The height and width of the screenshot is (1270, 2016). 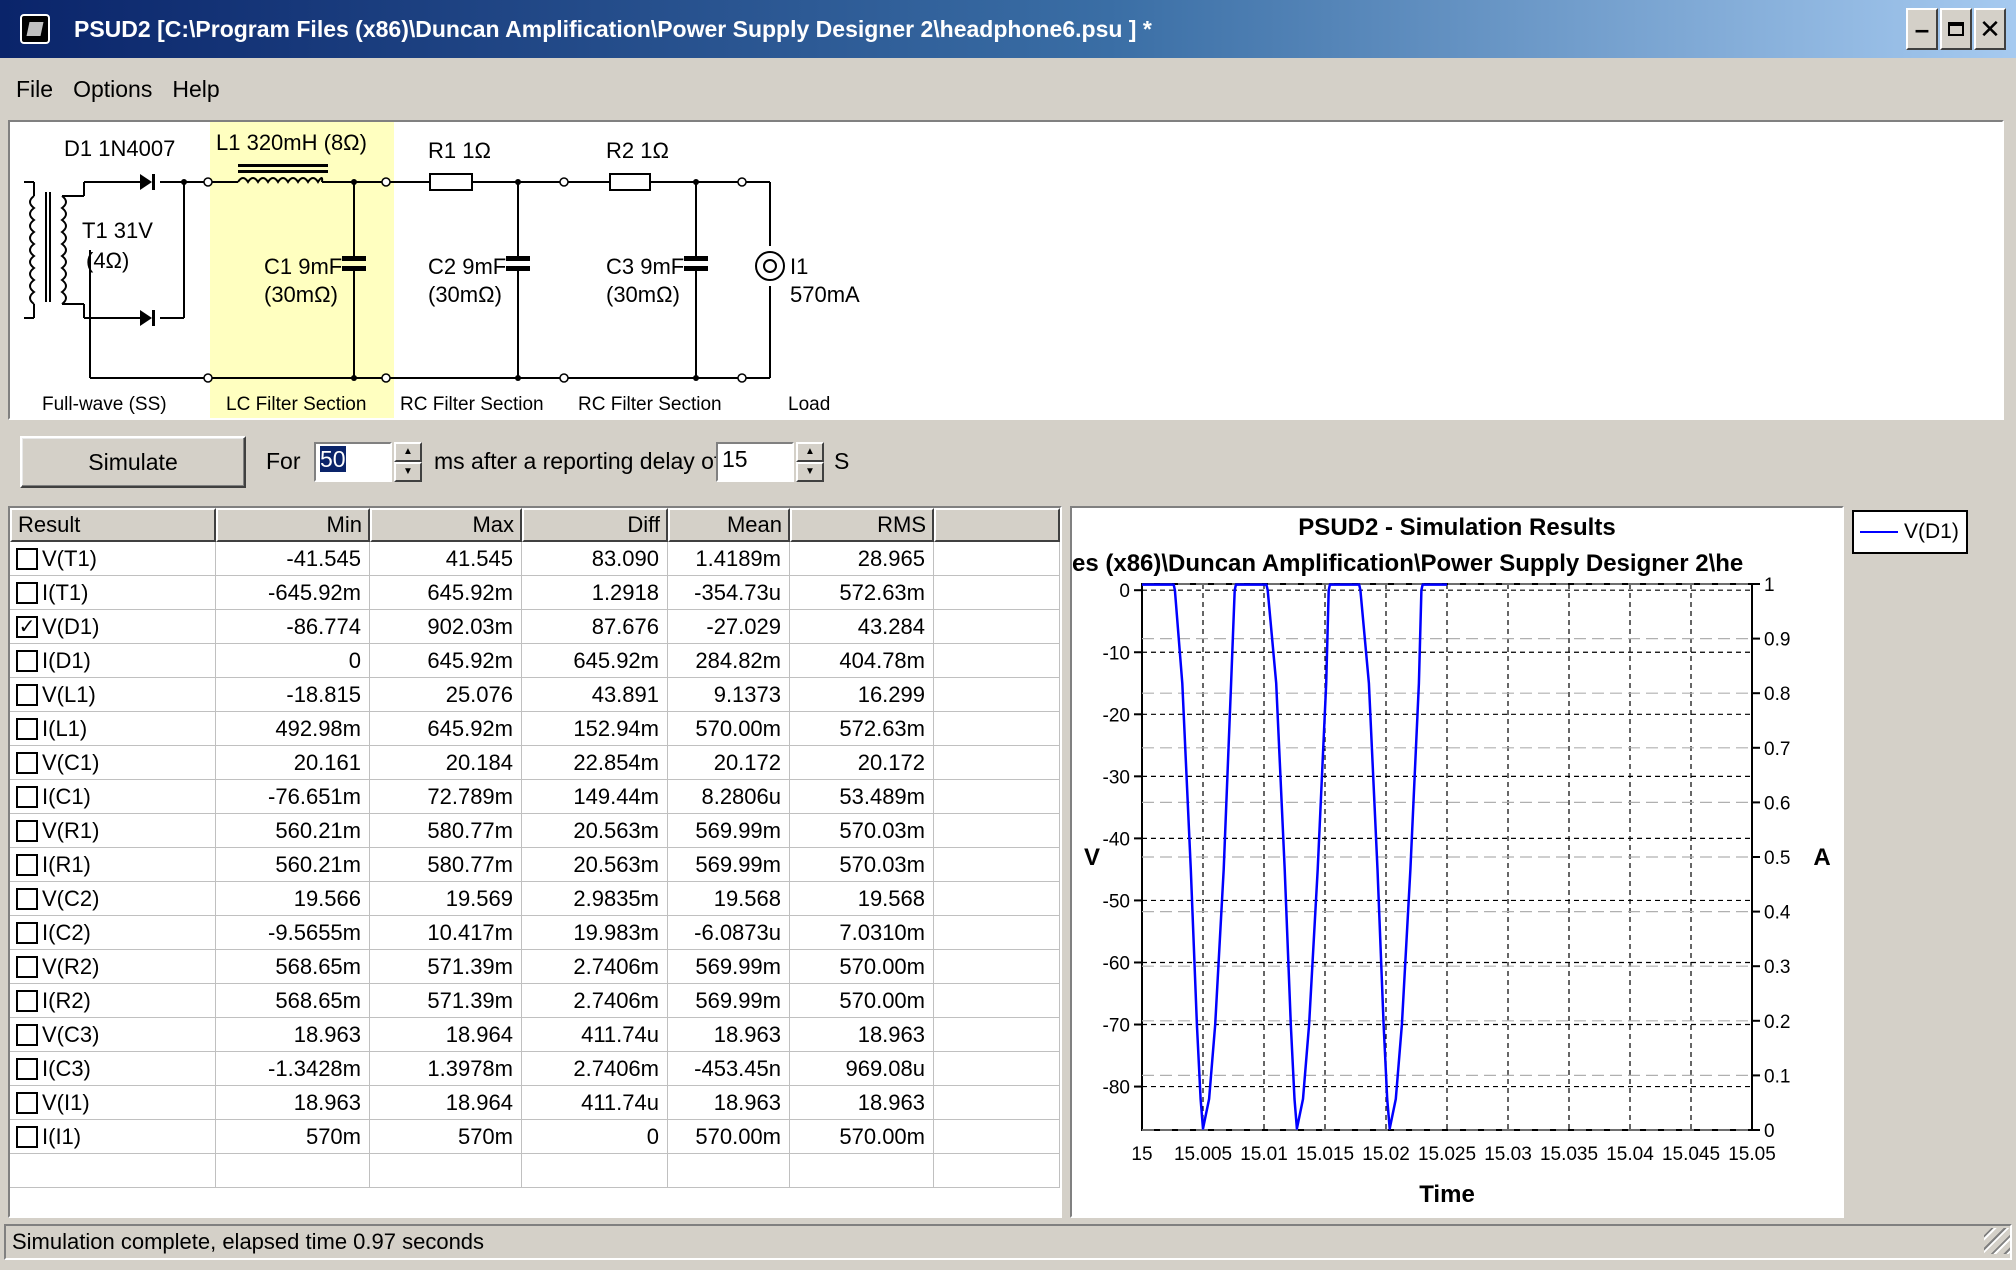 I want to click on table-row: V(T1) -41.545 41.545 83.090 1.4189m 28.965, so click(x=535, y=559).